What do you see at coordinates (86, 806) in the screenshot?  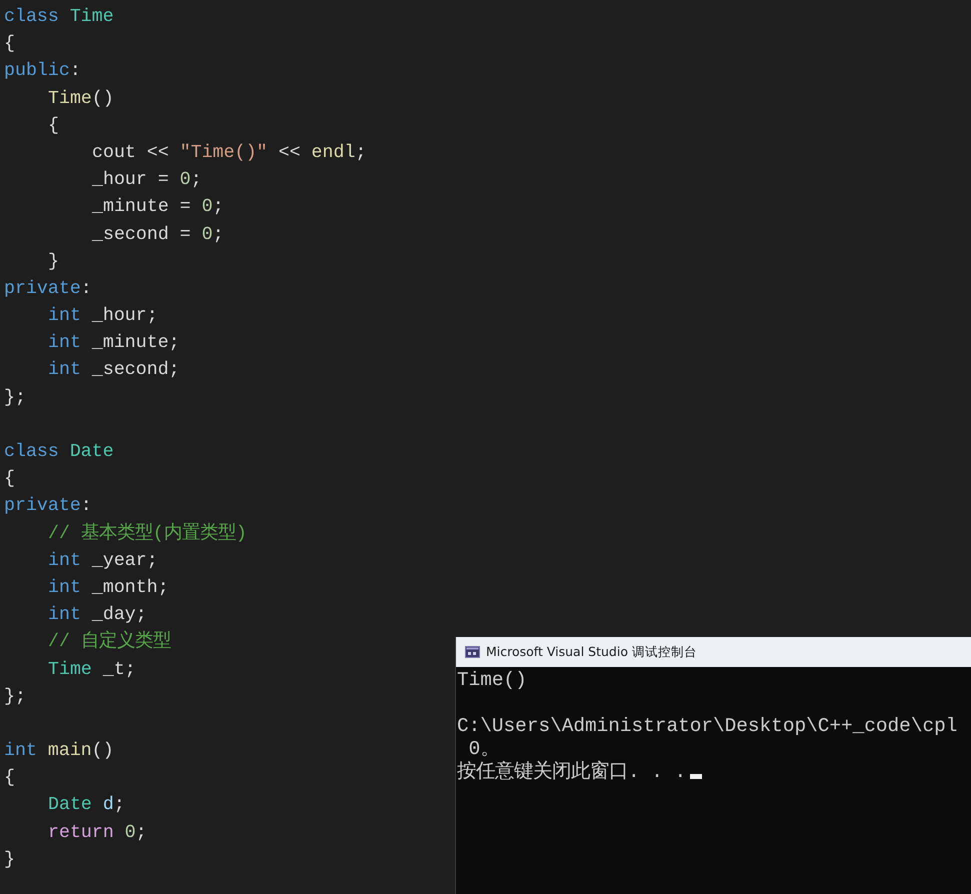 I see `code-line: Date d;` at bounding box center [86, 806].